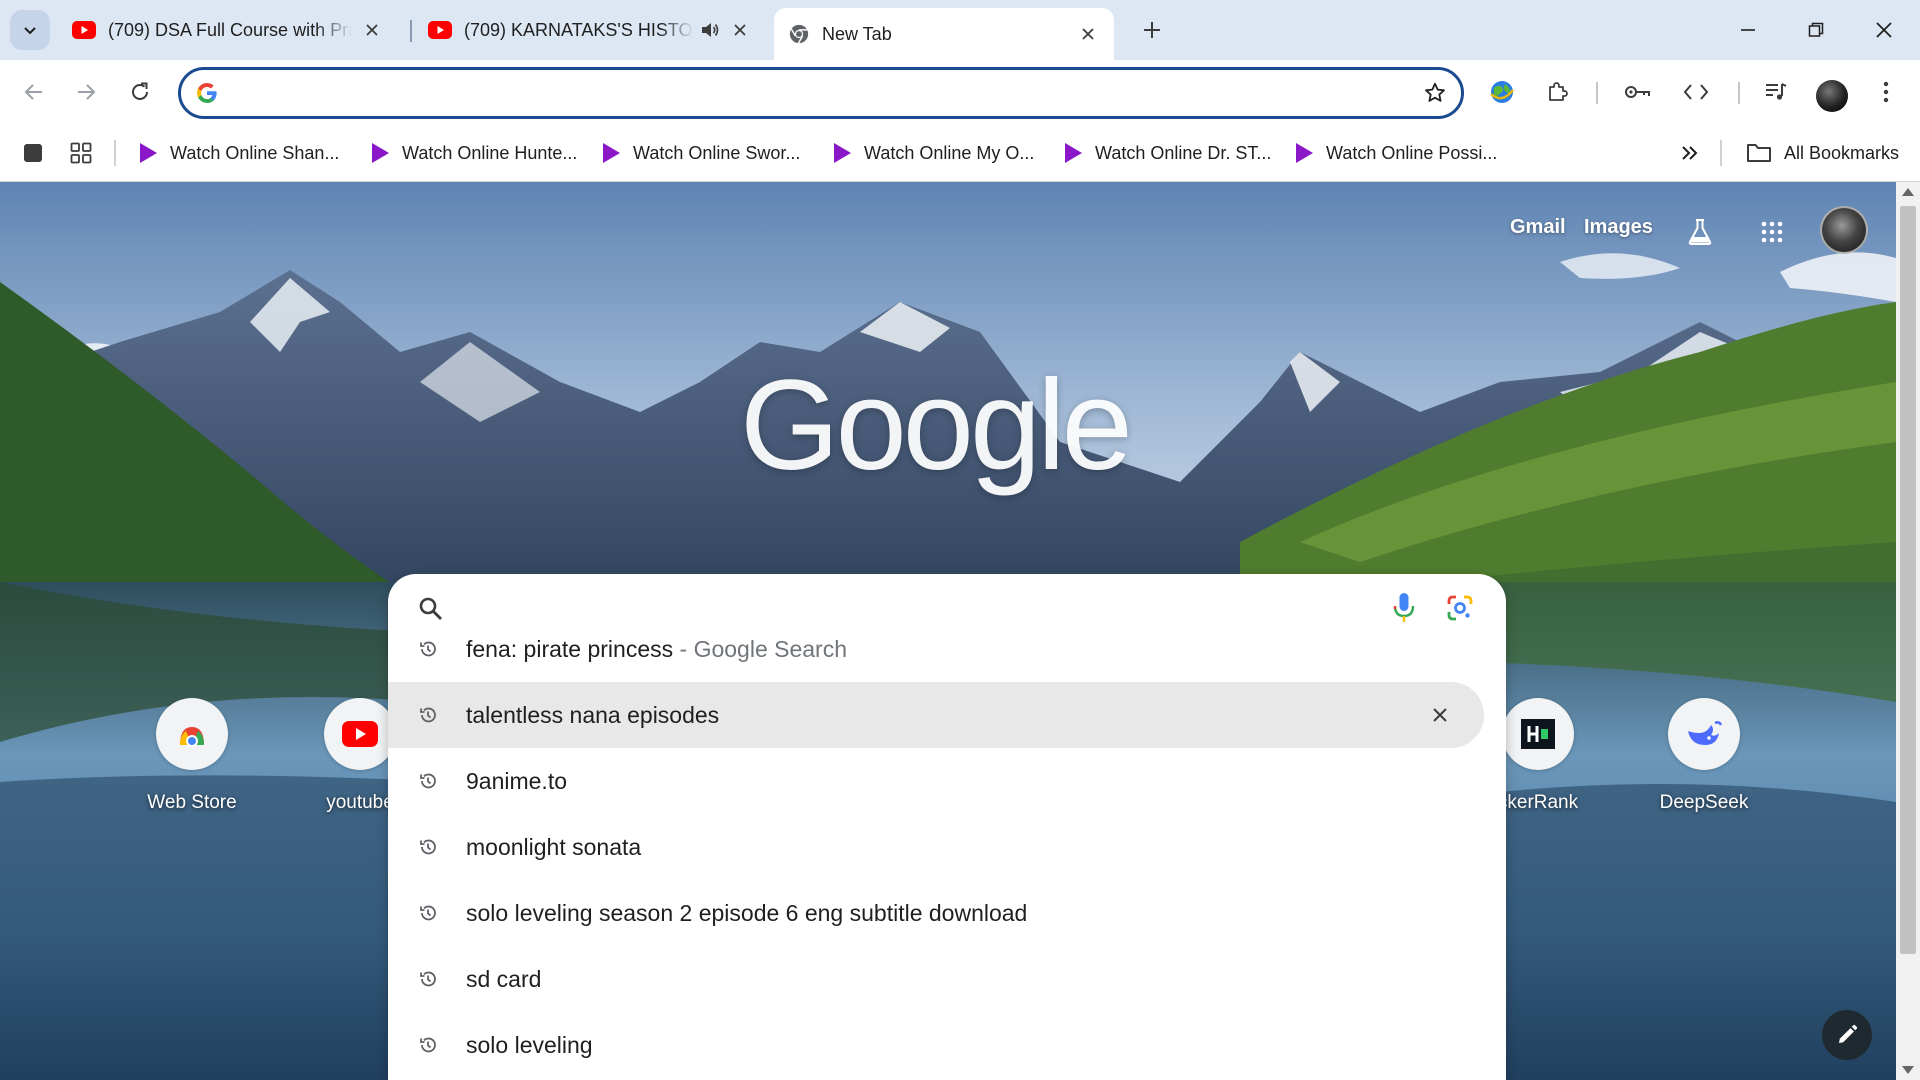  Describe the element at coordinates (1558, 92) in the screenshot. I see `extensions-button` at that location.